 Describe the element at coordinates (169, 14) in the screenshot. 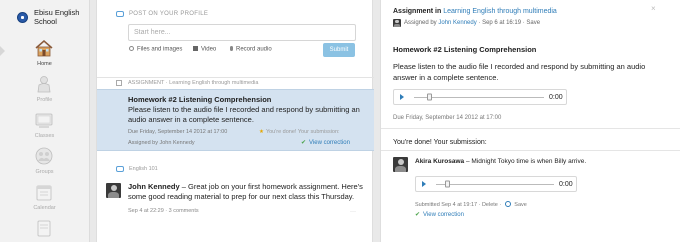

I see `composer-label: POST ON YOUR PROFILE` at that location.